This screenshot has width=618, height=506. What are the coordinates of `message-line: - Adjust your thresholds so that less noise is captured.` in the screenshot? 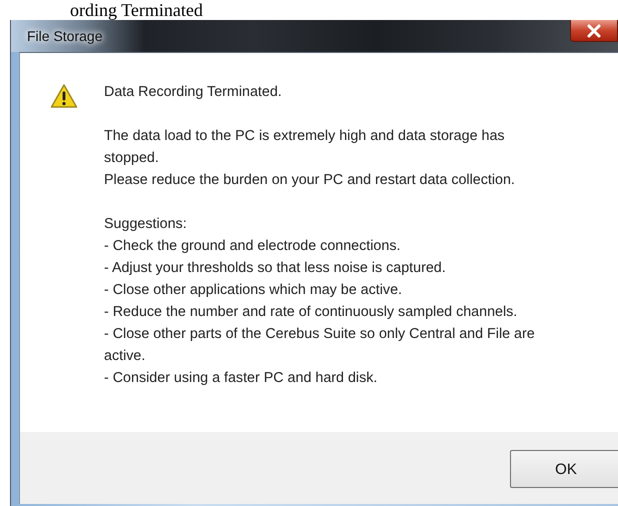 It's located at (275, 268).